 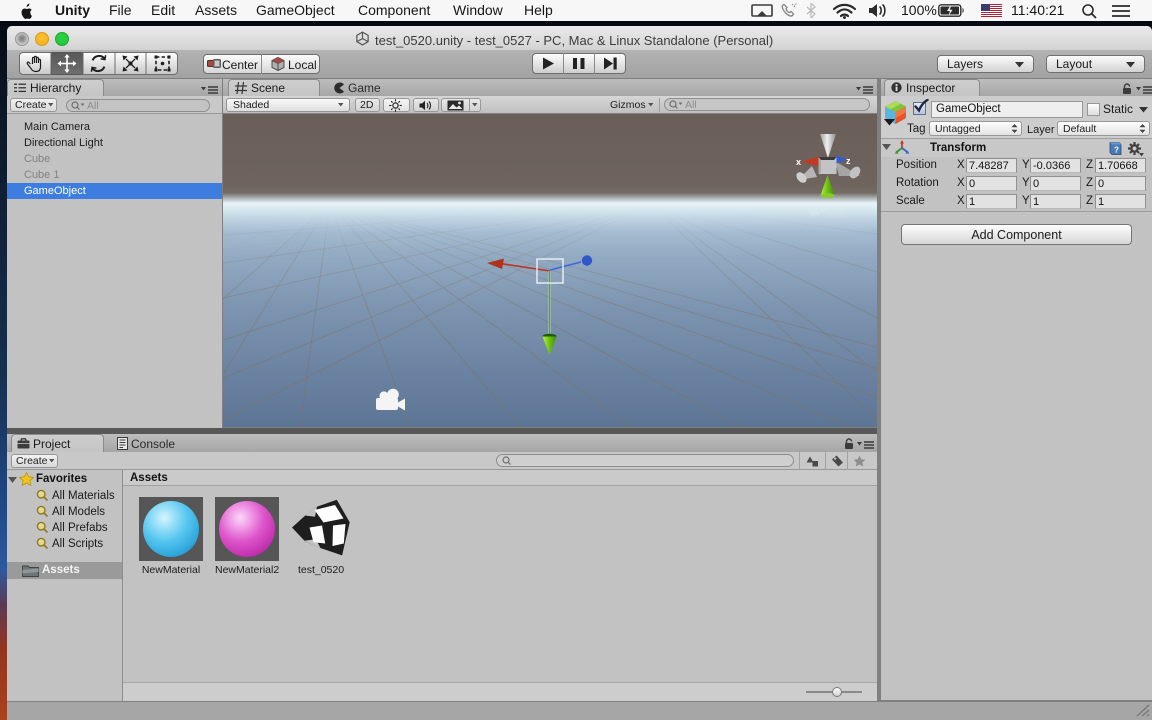 I want to click on svg-text: x, so click(x=798, y=162).